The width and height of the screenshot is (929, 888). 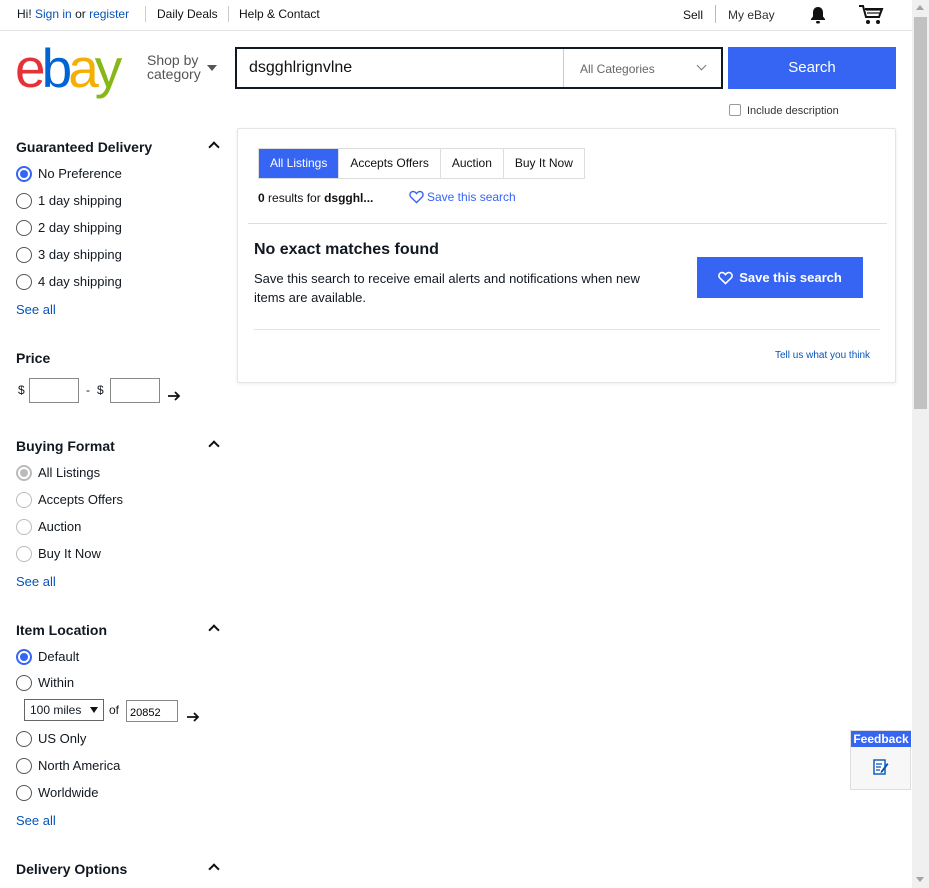 I want to click on shop-by-category-button: Shop by category, so click(x=182, y=66).